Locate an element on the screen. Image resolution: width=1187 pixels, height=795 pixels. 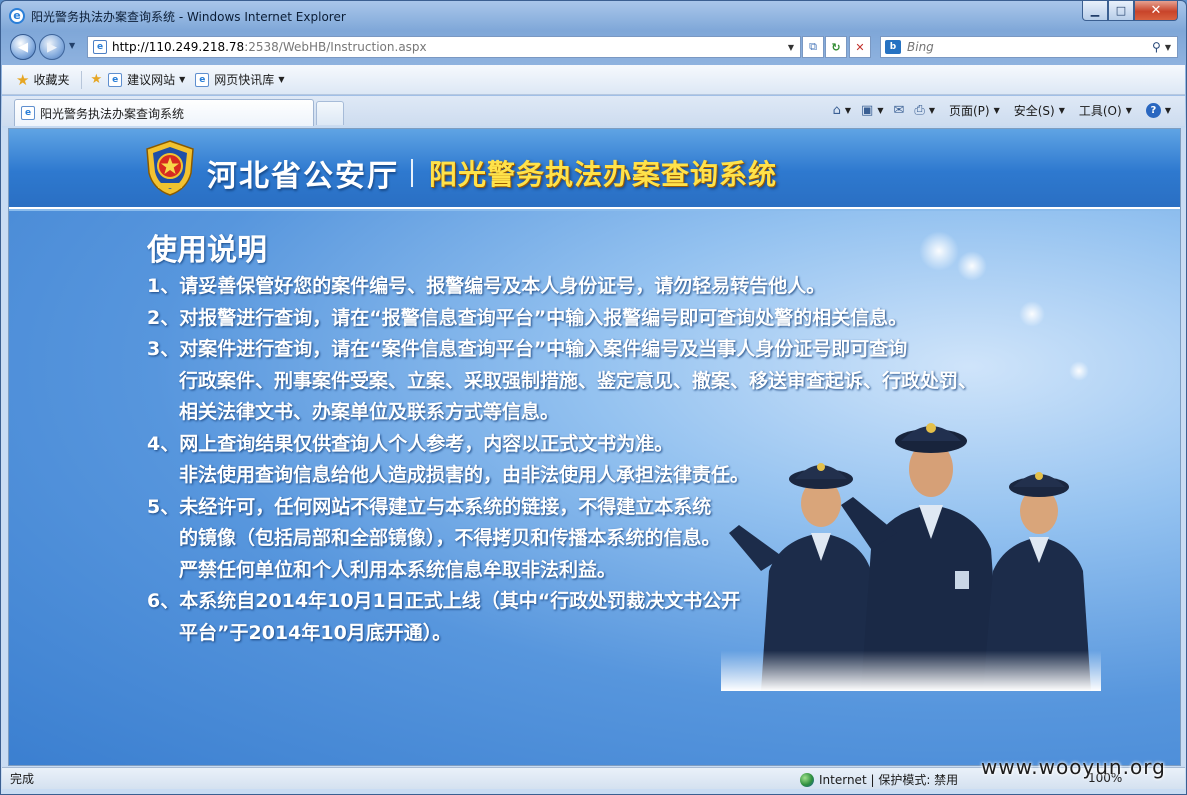
favorites-item-suggested-sites: e 建议网站 ▼ is located at coordinates (146, 79).